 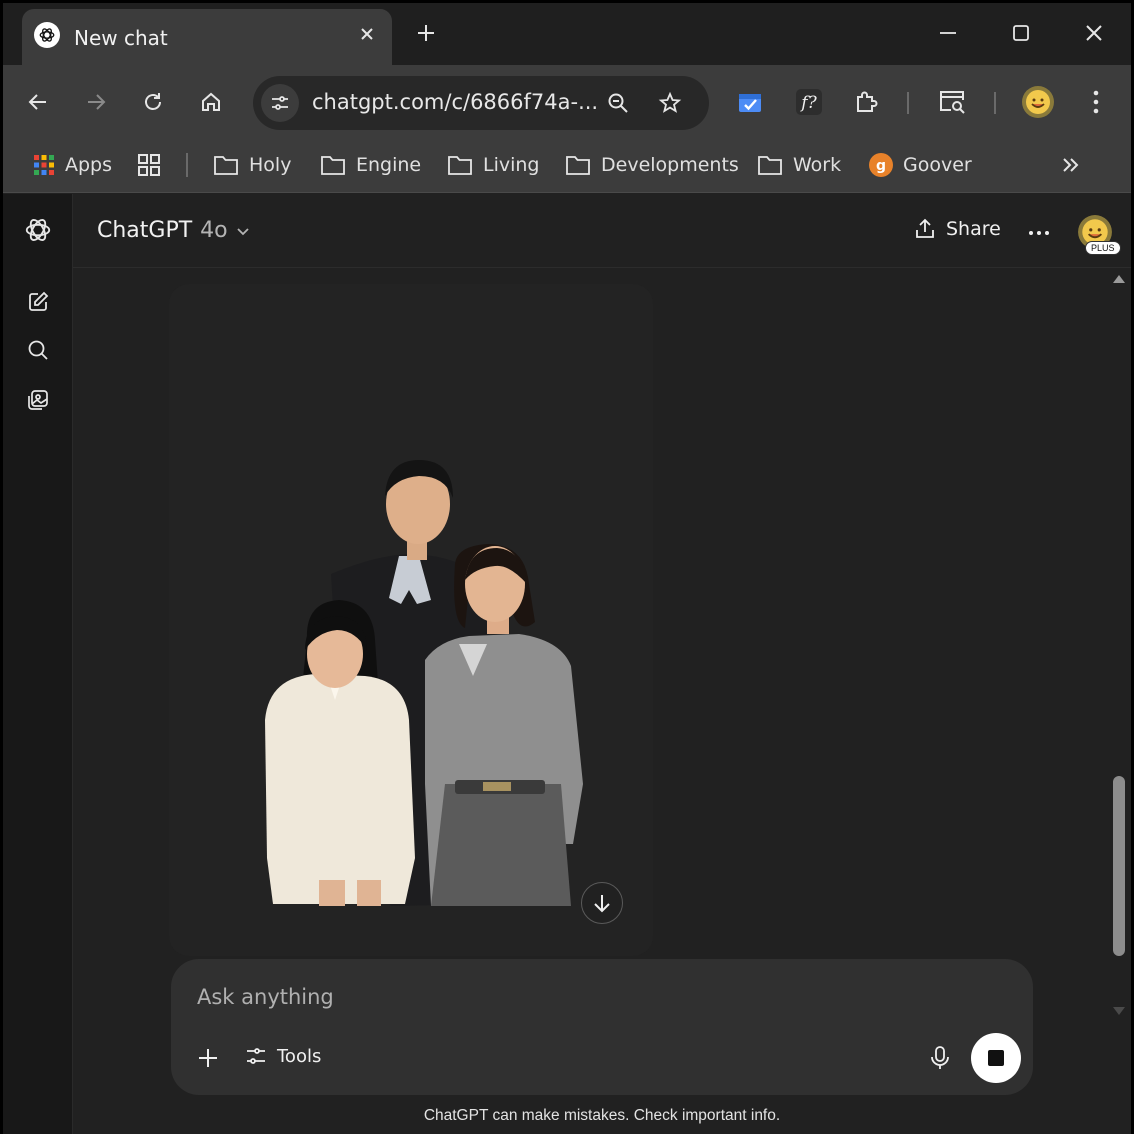 I want to click on home-button, so click(x=211, y=102).